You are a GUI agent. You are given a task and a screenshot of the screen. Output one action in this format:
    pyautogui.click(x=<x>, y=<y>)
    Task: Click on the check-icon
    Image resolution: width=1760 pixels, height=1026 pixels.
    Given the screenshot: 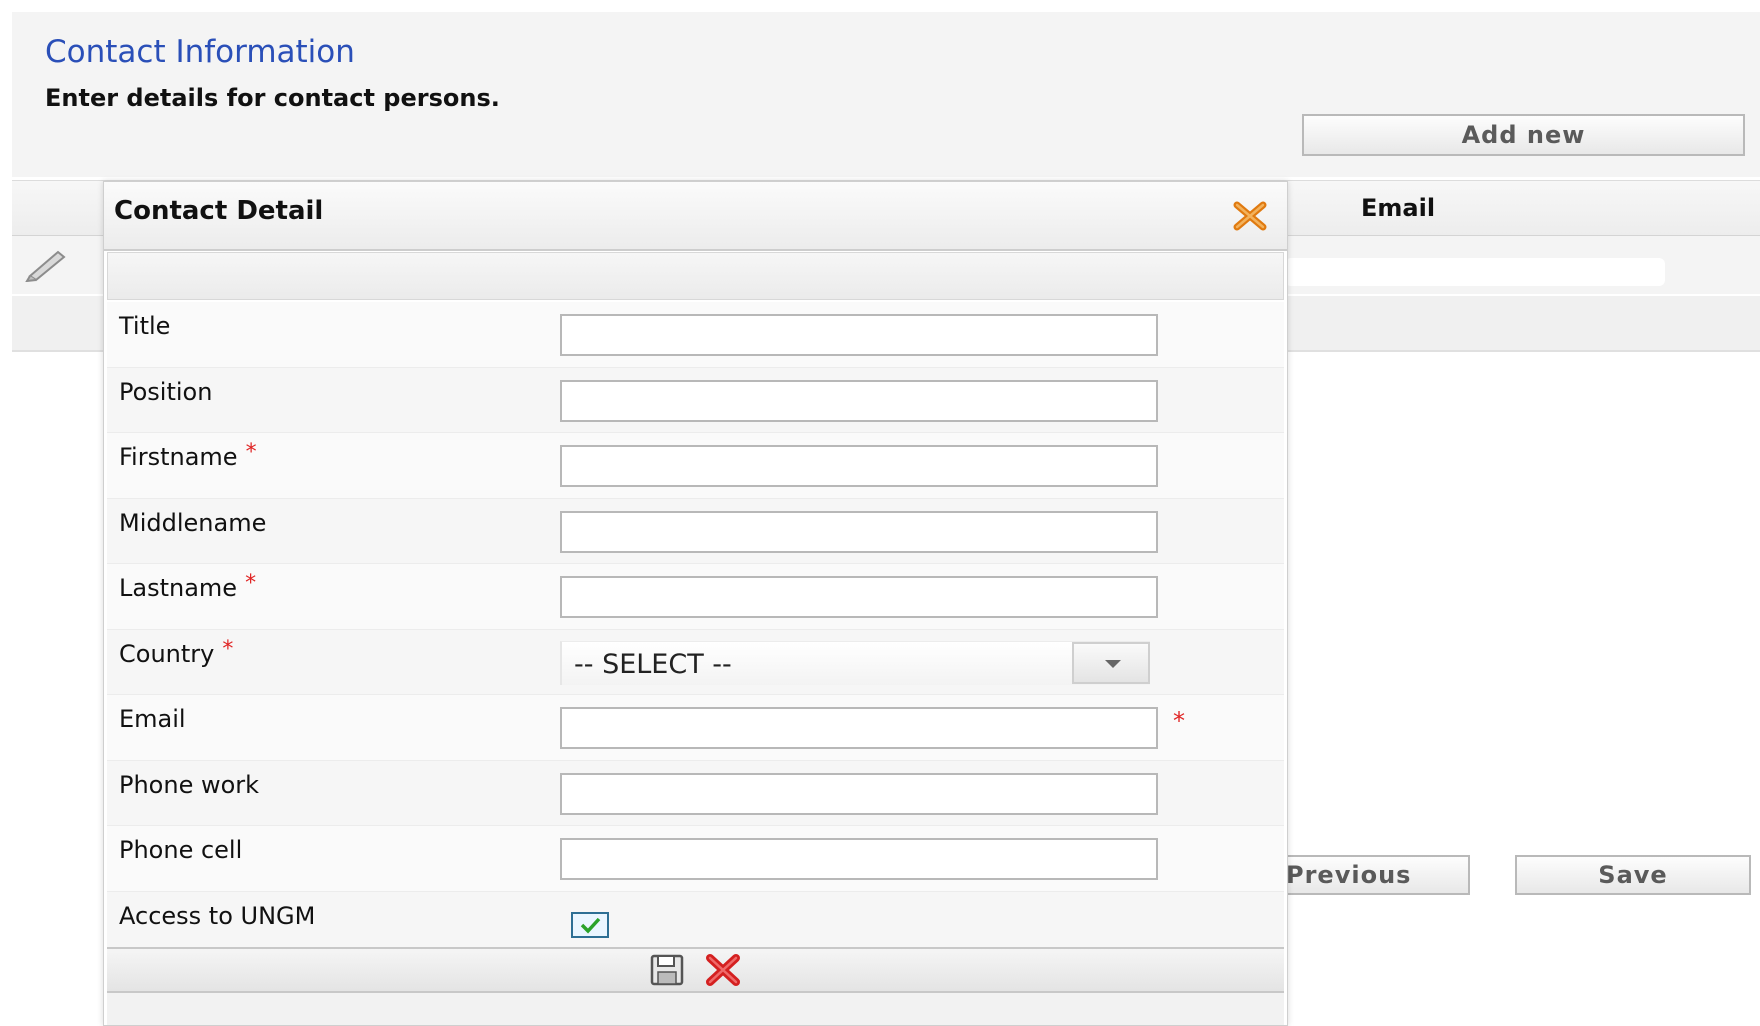 What is the action you would take?
    pyautogui.click(x=590, y=925)
    